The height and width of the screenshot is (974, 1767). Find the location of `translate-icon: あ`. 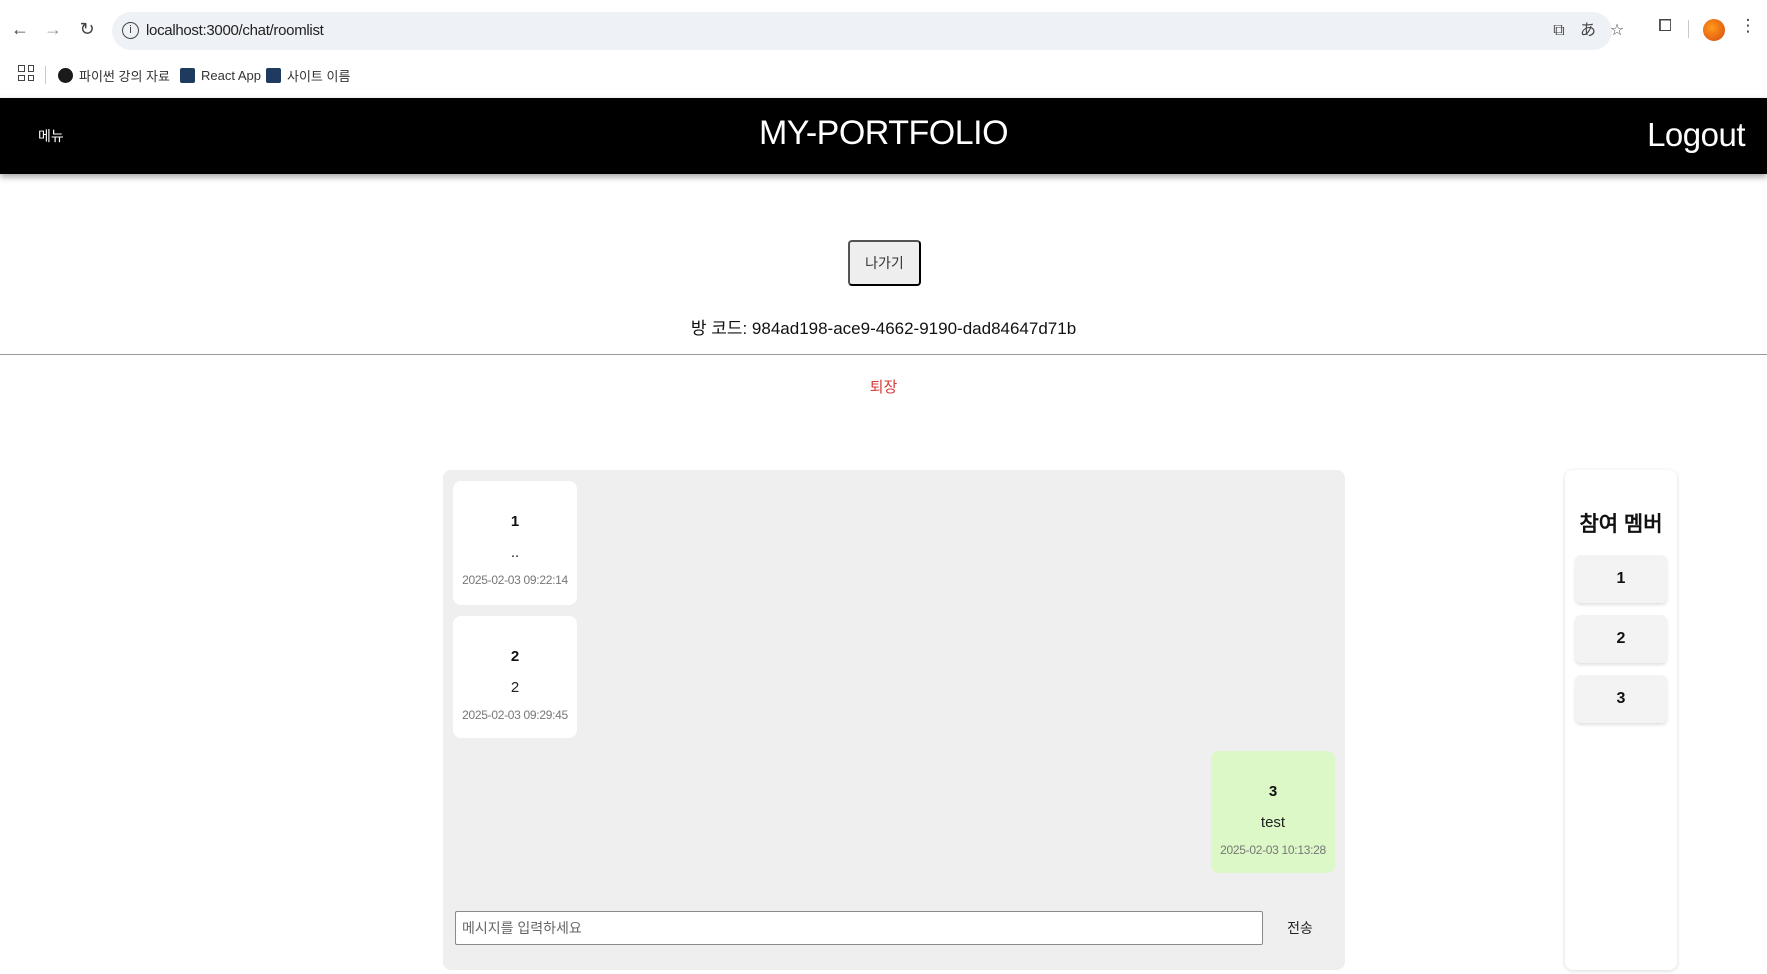

translate-icon: あ is located at coordinates (1588, 31).